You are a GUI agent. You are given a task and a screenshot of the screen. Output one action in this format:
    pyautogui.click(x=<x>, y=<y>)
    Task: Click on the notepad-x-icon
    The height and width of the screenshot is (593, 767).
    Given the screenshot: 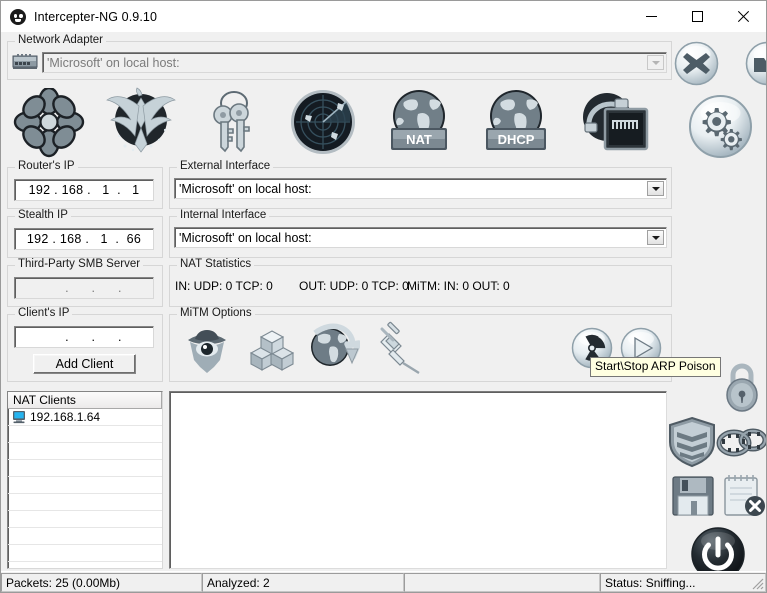 What is the action you would take?
    pyautogui.click(x=743, y=496)
    